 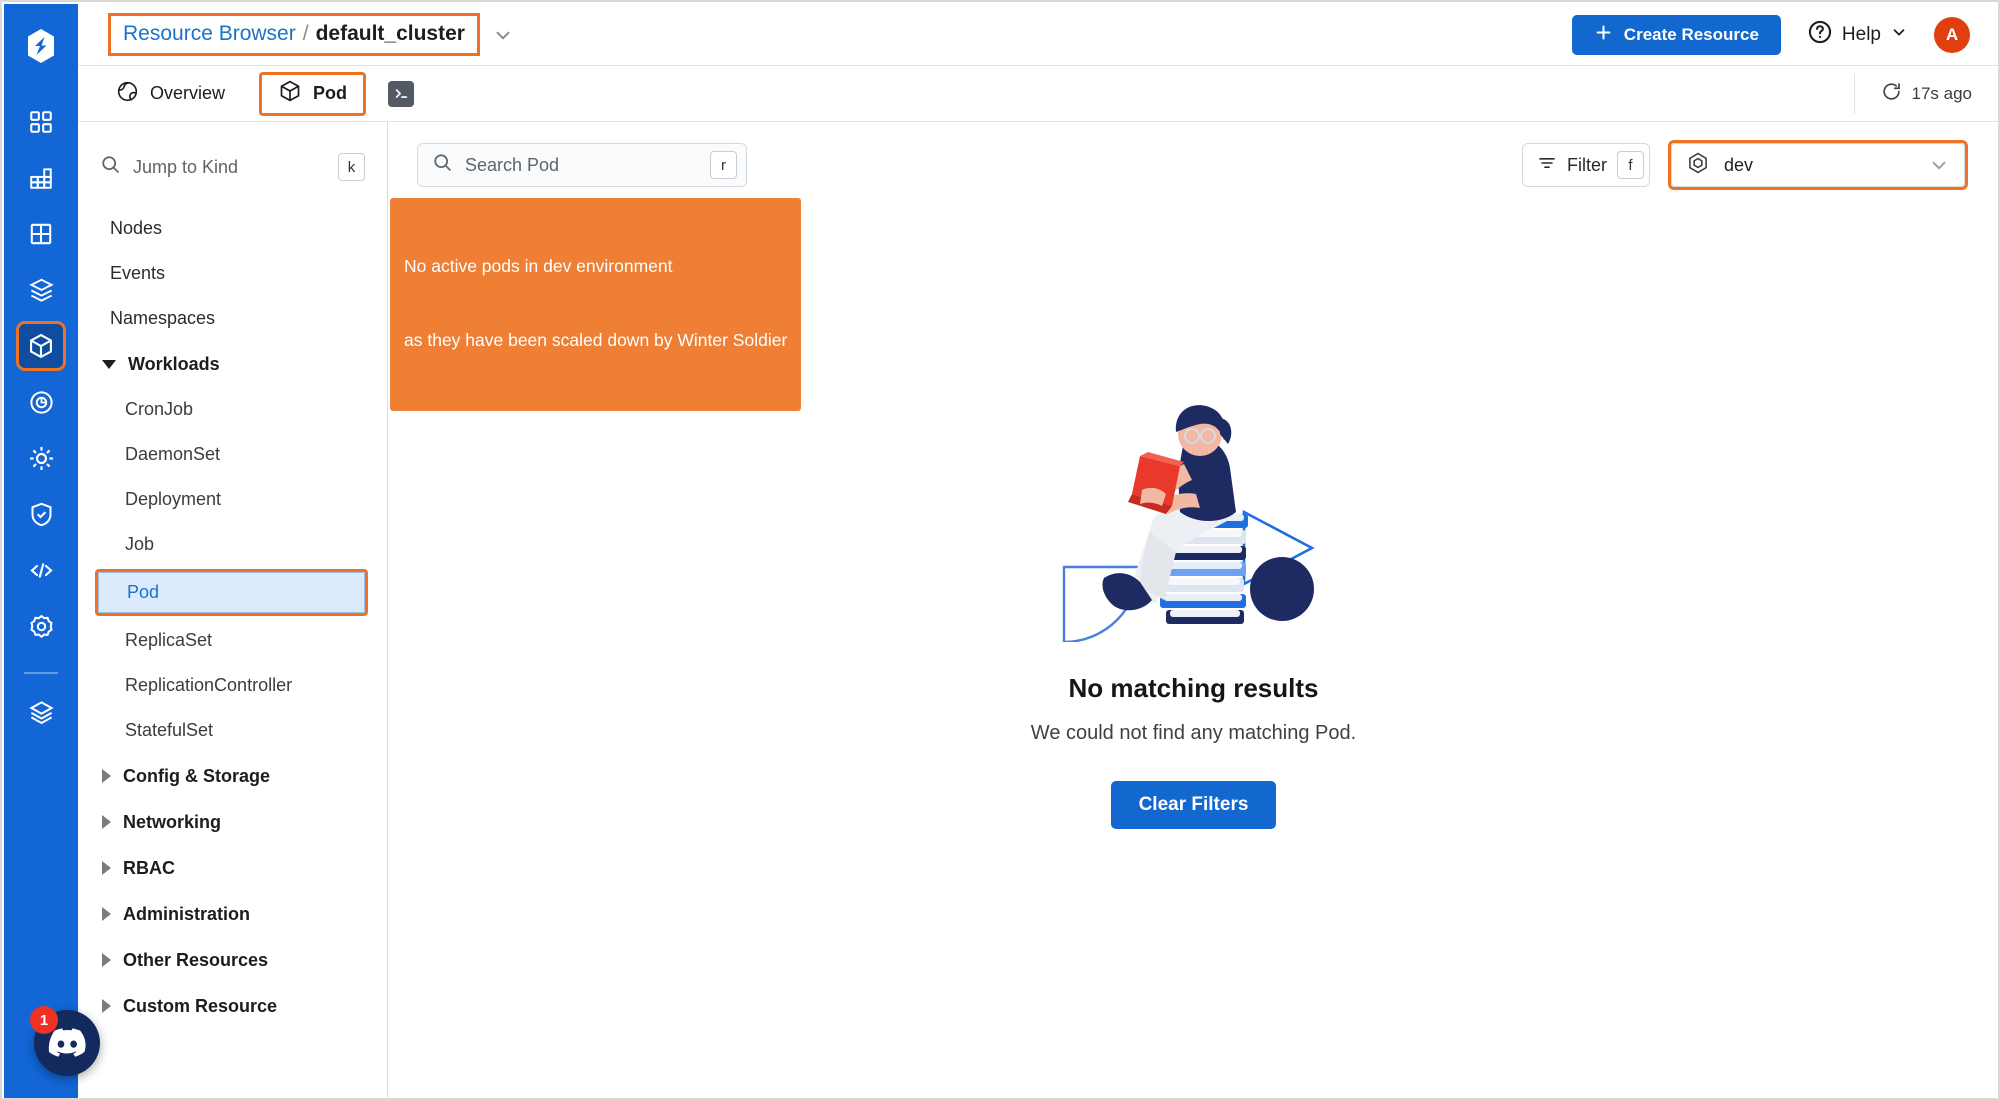 I want to click on rail-item-sun-gear, so click(x=41, y=458).